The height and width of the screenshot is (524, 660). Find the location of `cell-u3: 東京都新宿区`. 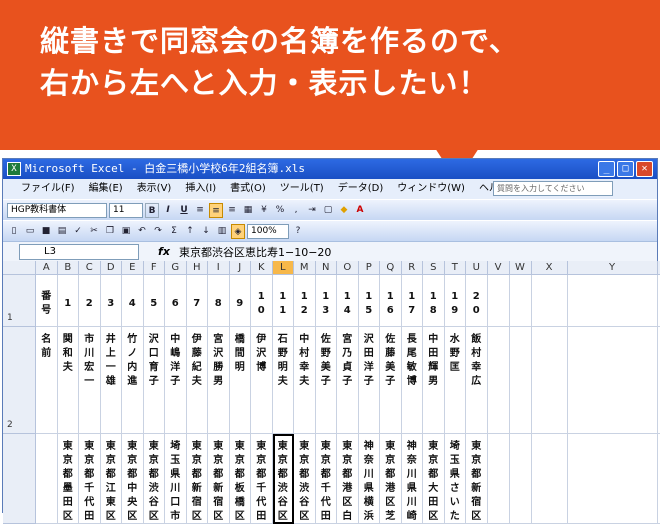

cell-u3: 東京都新宿区 is located at coordinates (477, 479).